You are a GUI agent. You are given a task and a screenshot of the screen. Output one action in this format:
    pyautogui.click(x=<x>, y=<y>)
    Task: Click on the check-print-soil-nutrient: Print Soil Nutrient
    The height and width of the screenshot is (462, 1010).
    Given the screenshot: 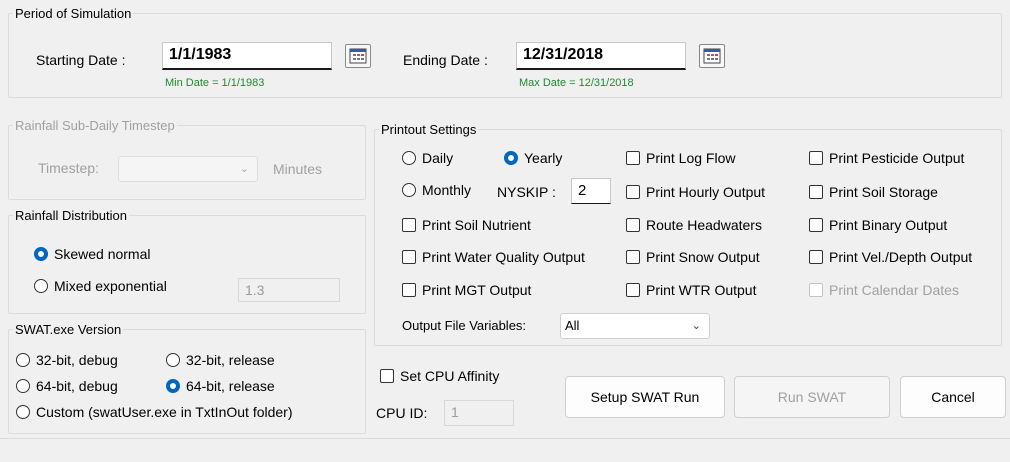 What is the action you would take?
    pyautogui.click(x=466, y=225)
    